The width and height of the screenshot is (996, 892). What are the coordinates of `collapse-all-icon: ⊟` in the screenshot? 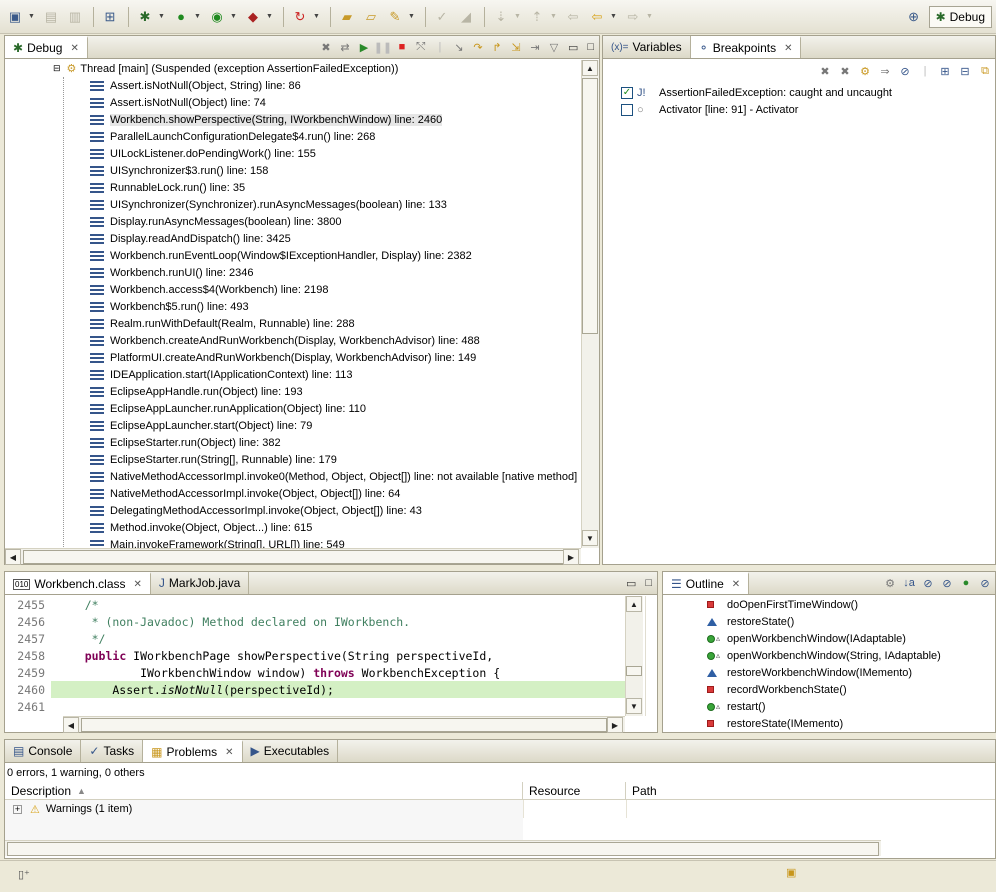 It's located at (965, 71).